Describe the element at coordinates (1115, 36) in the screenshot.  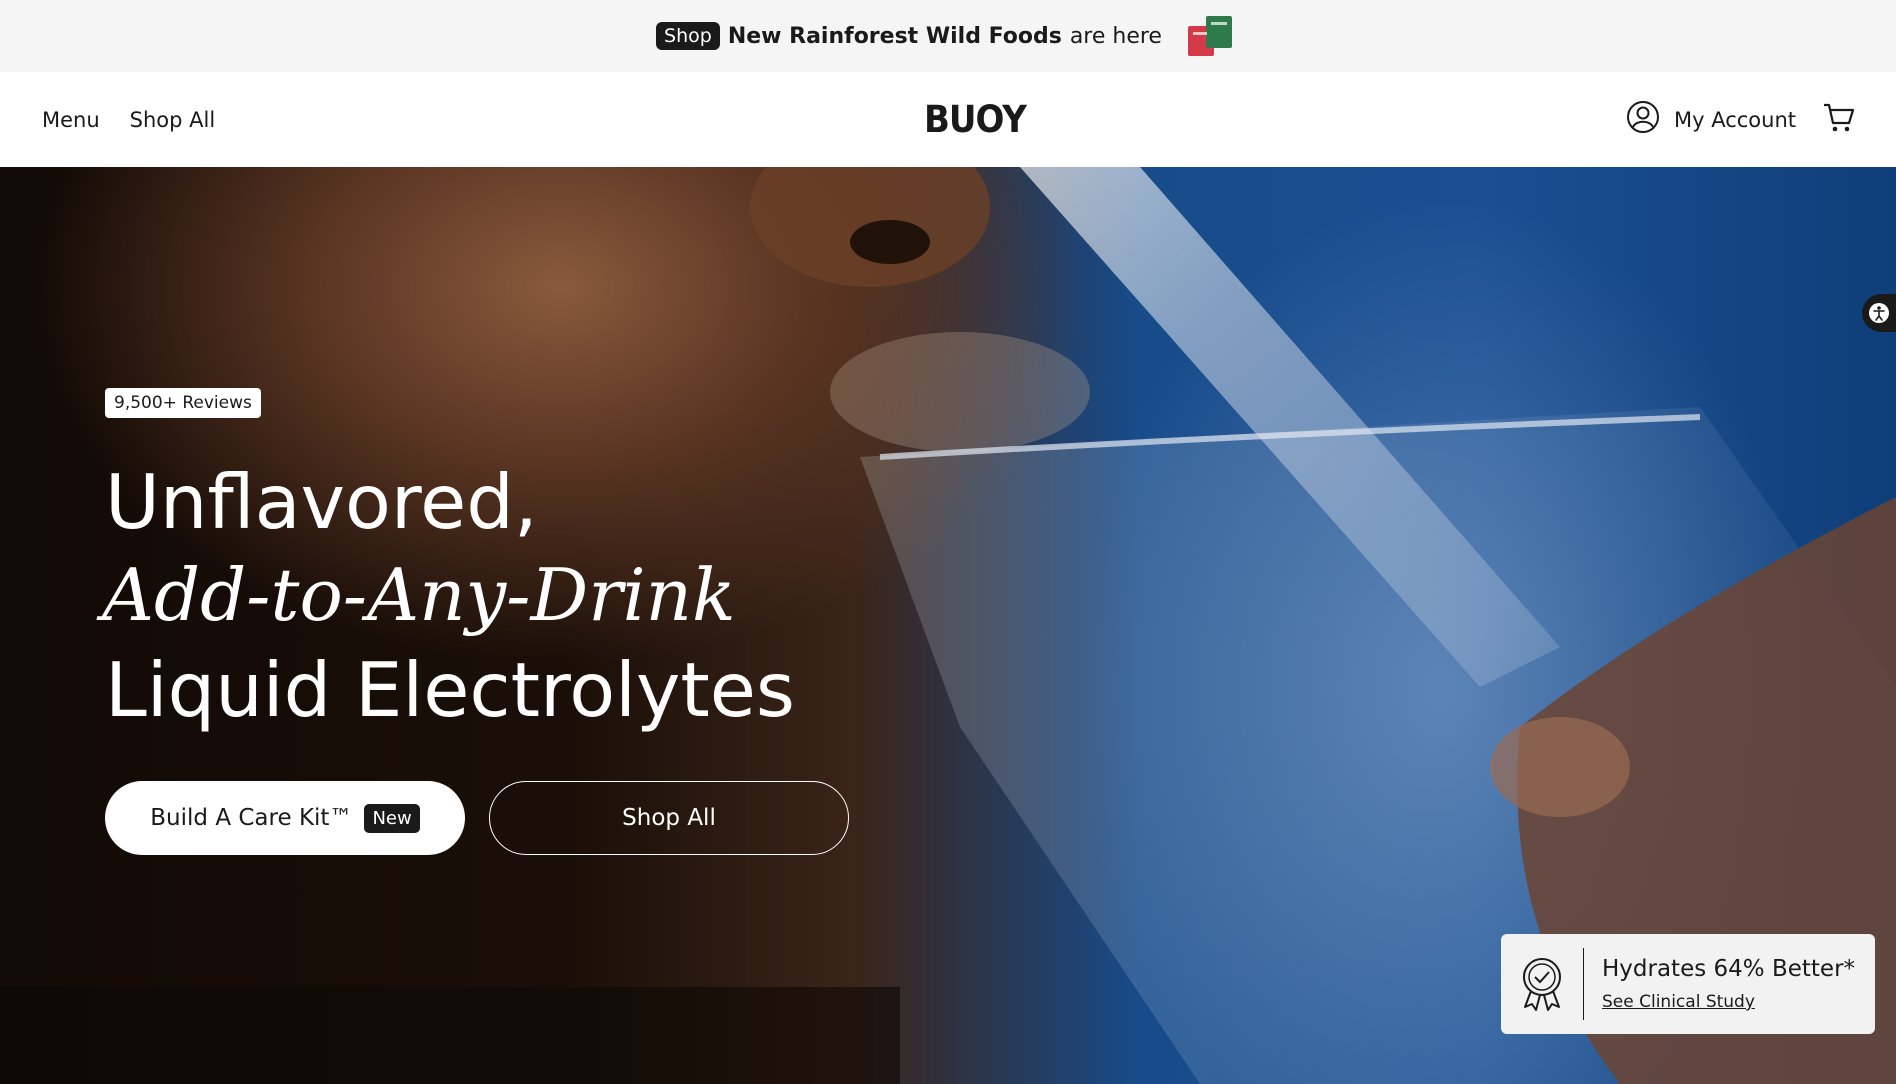
I see `announcement-text: are here` at that location.